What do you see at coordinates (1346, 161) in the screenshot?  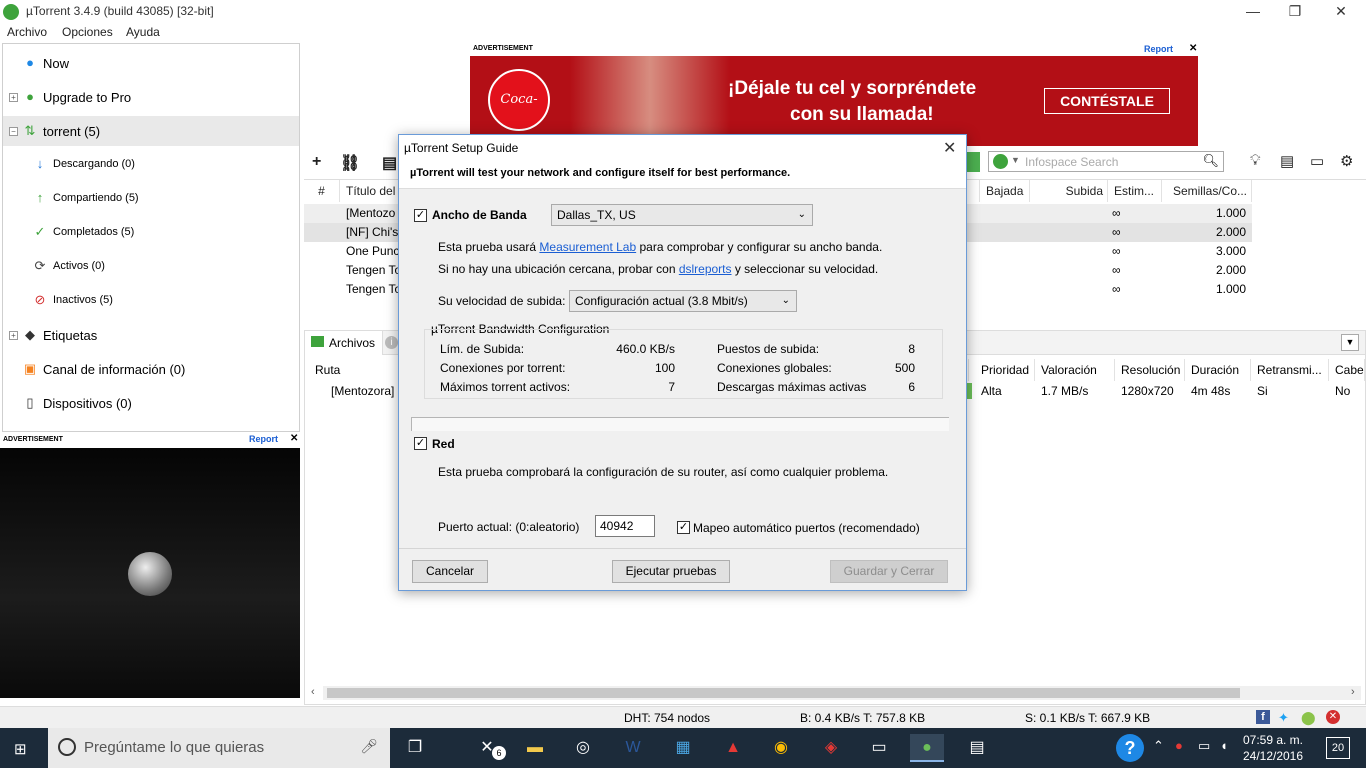 I see `gear-icon: ⚙` at bounding box center [1346, 161].